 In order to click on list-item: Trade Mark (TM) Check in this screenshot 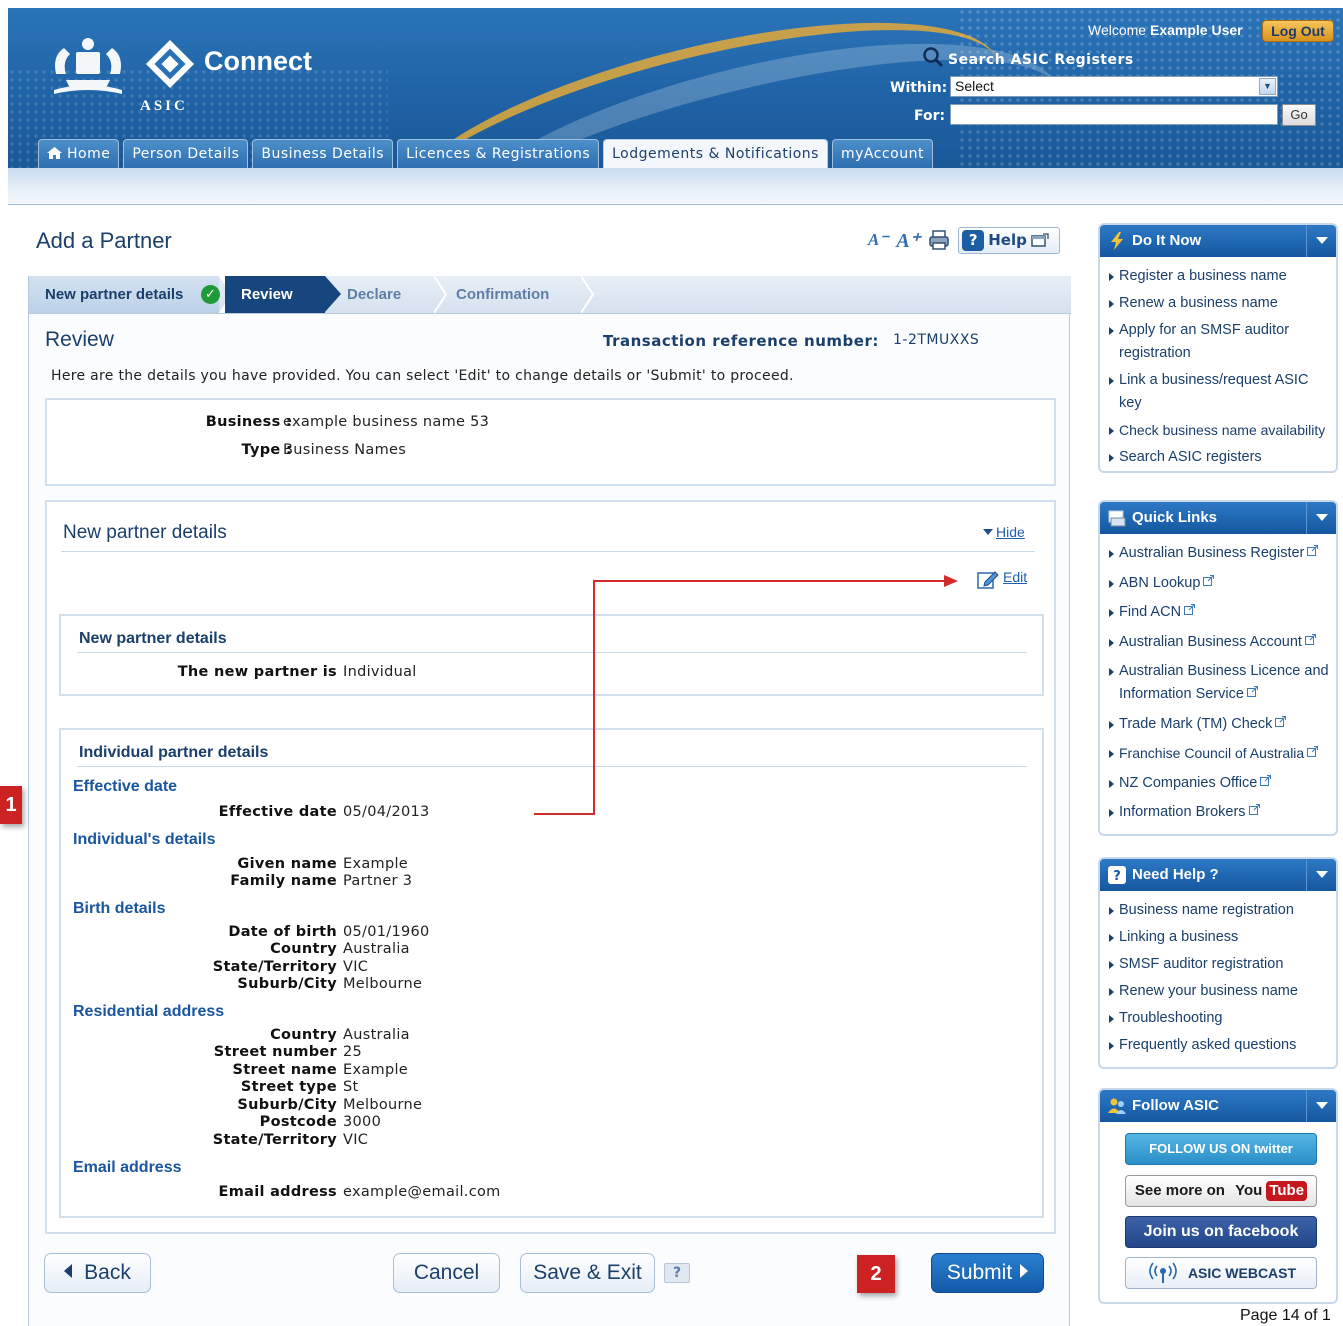, I will do `click(1221, 724)`.